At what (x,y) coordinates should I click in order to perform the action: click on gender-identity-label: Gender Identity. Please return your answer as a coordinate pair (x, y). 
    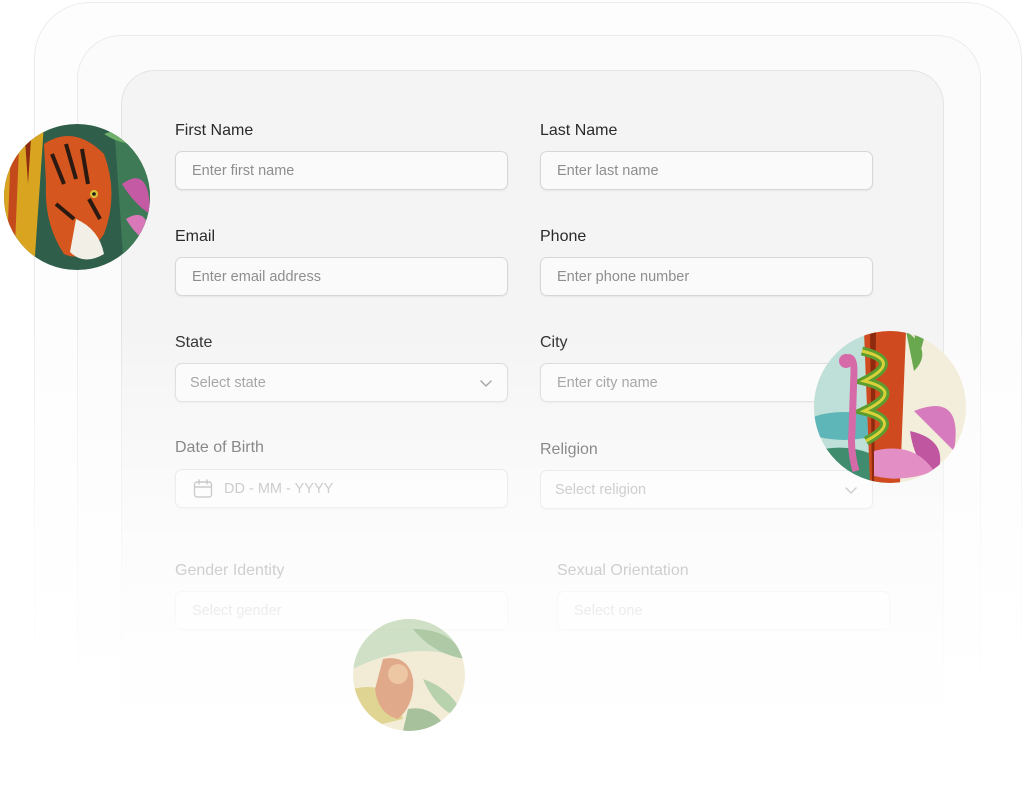
    Looking at the image, I should click on (230, 570).